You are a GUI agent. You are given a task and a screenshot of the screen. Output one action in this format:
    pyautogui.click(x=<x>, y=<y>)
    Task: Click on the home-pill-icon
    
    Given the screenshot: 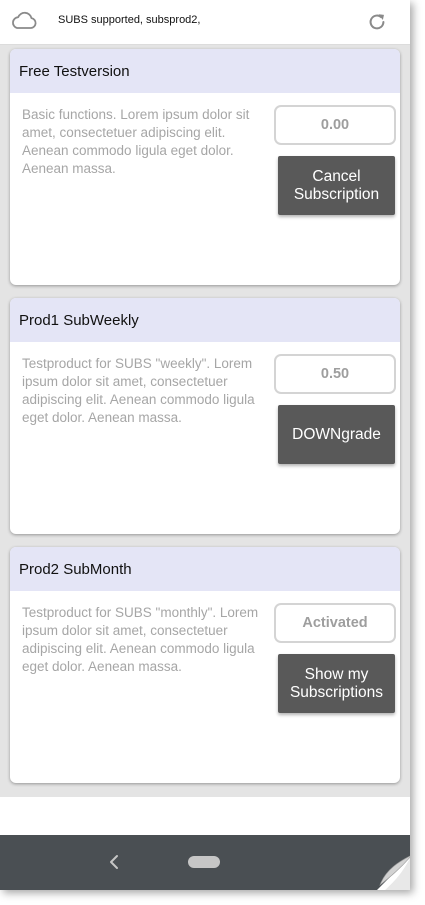 What is the action you would take?
    pyautogui.click(x=204, y=862)
    